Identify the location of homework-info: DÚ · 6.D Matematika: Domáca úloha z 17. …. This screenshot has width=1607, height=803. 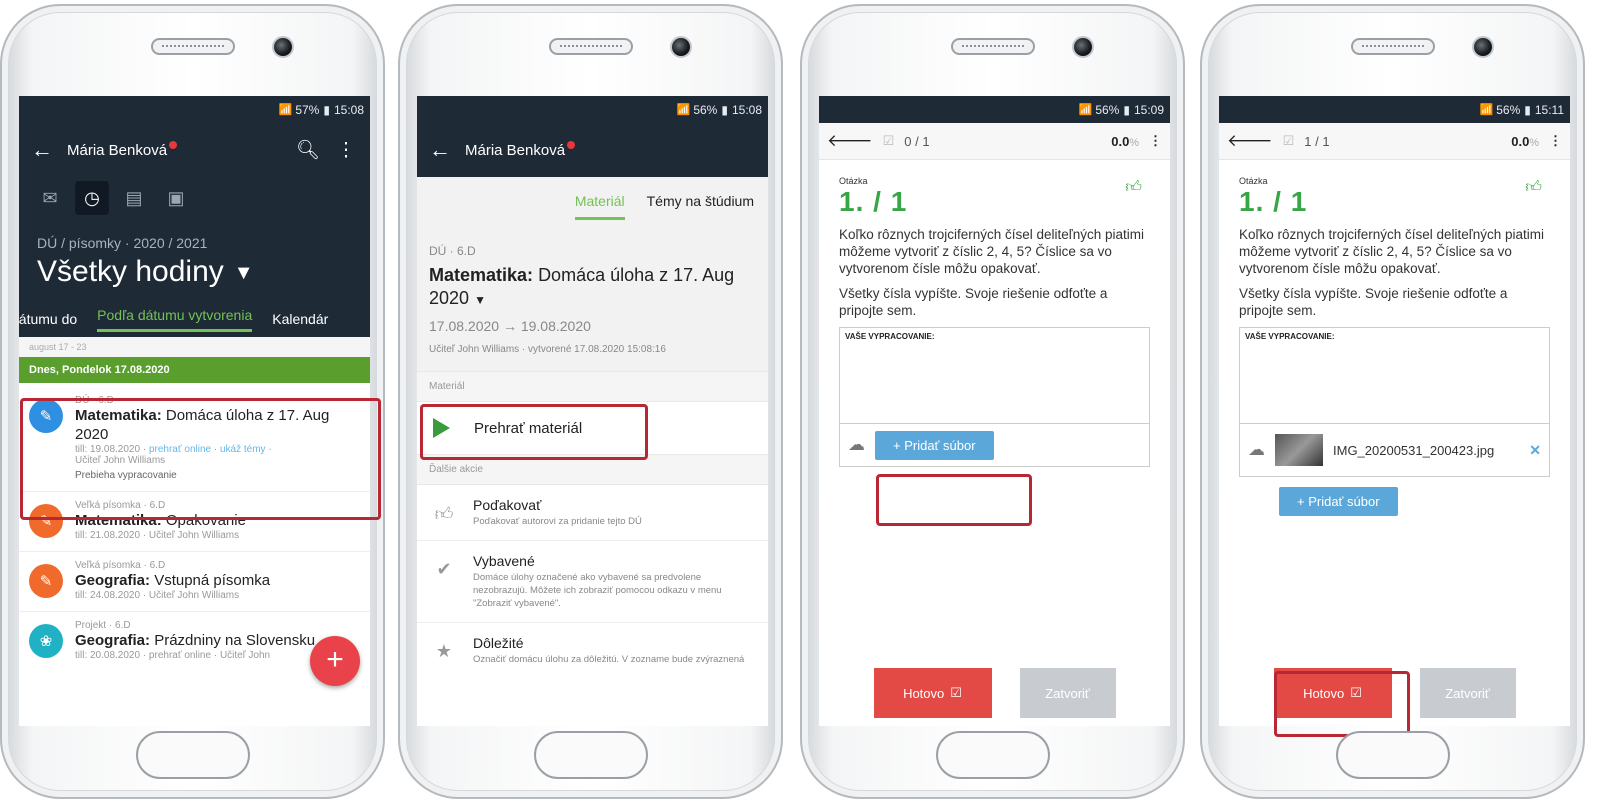
(592, 300).